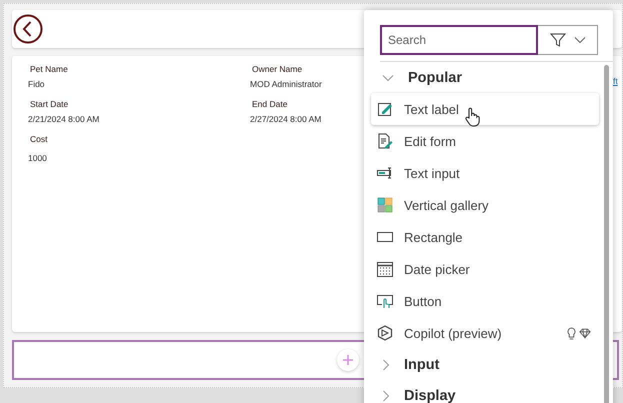  Describe the element at coordinates (485, 205) in the screenshot. I see `control-list-item: Vertical gallery` at that location.